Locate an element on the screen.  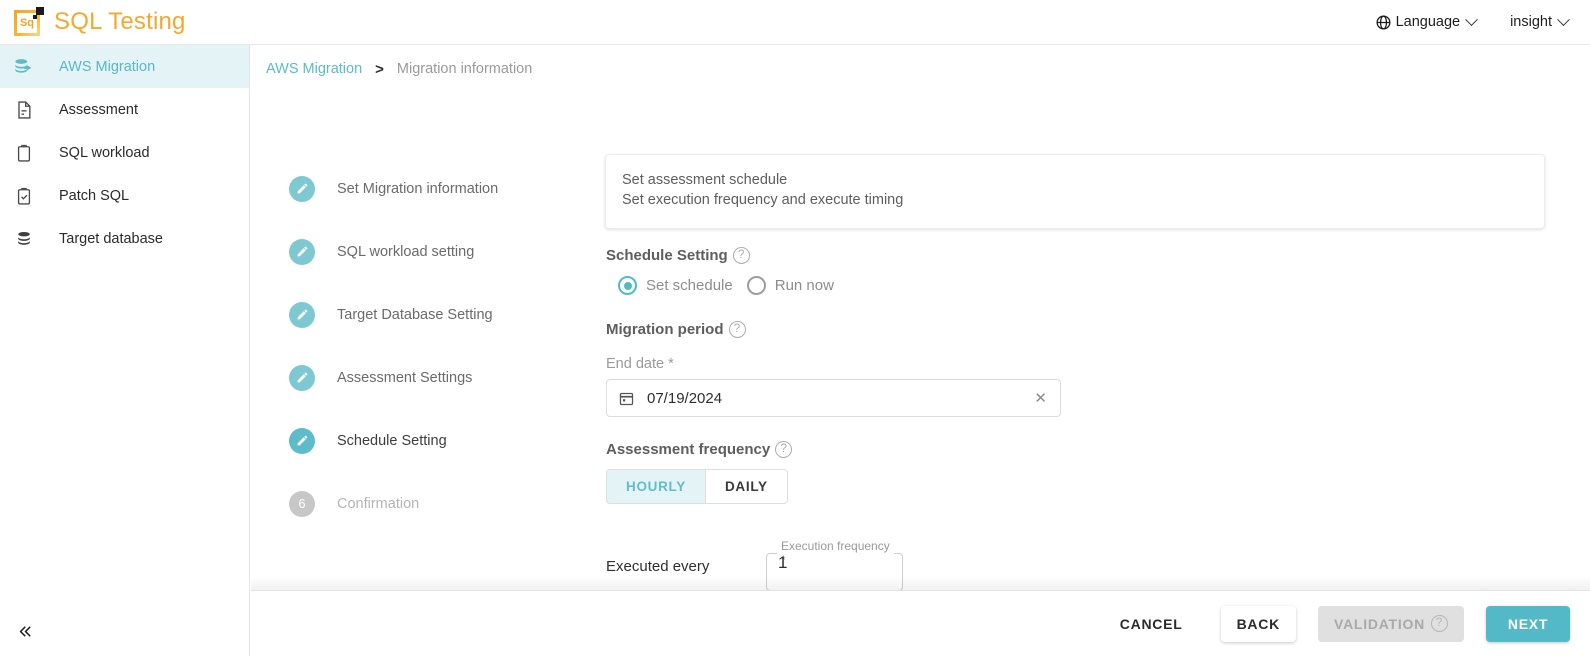
step-sql-workload-setting: SQL workload setting is located at coordinates (439, 251).